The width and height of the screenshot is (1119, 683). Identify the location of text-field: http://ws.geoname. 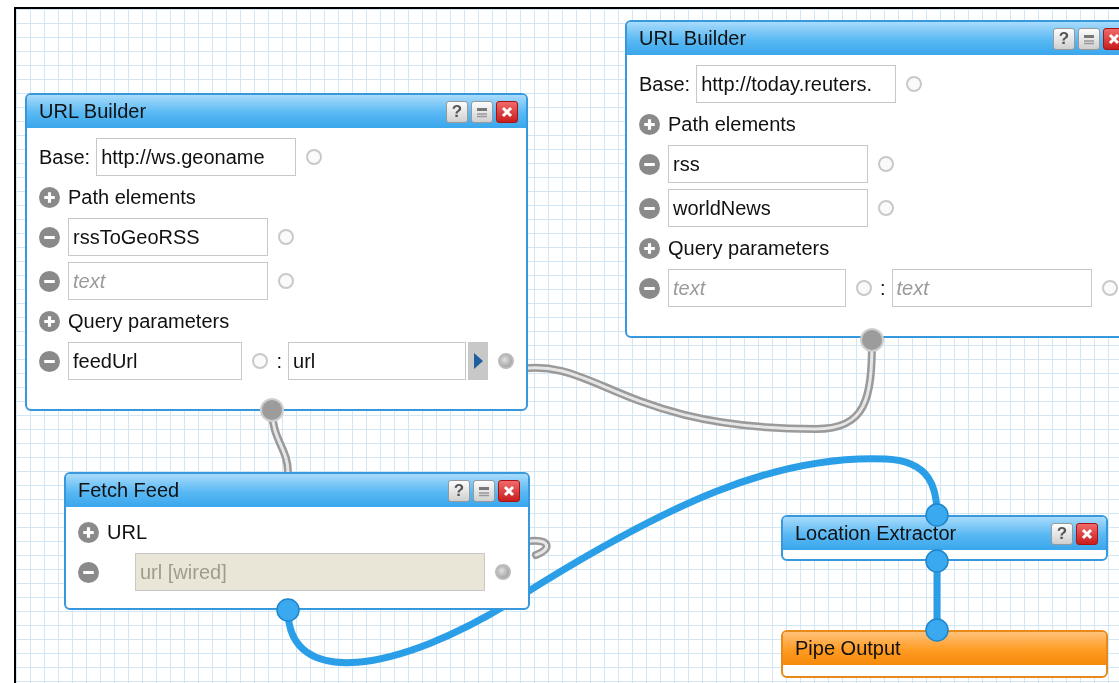
(196, 157).